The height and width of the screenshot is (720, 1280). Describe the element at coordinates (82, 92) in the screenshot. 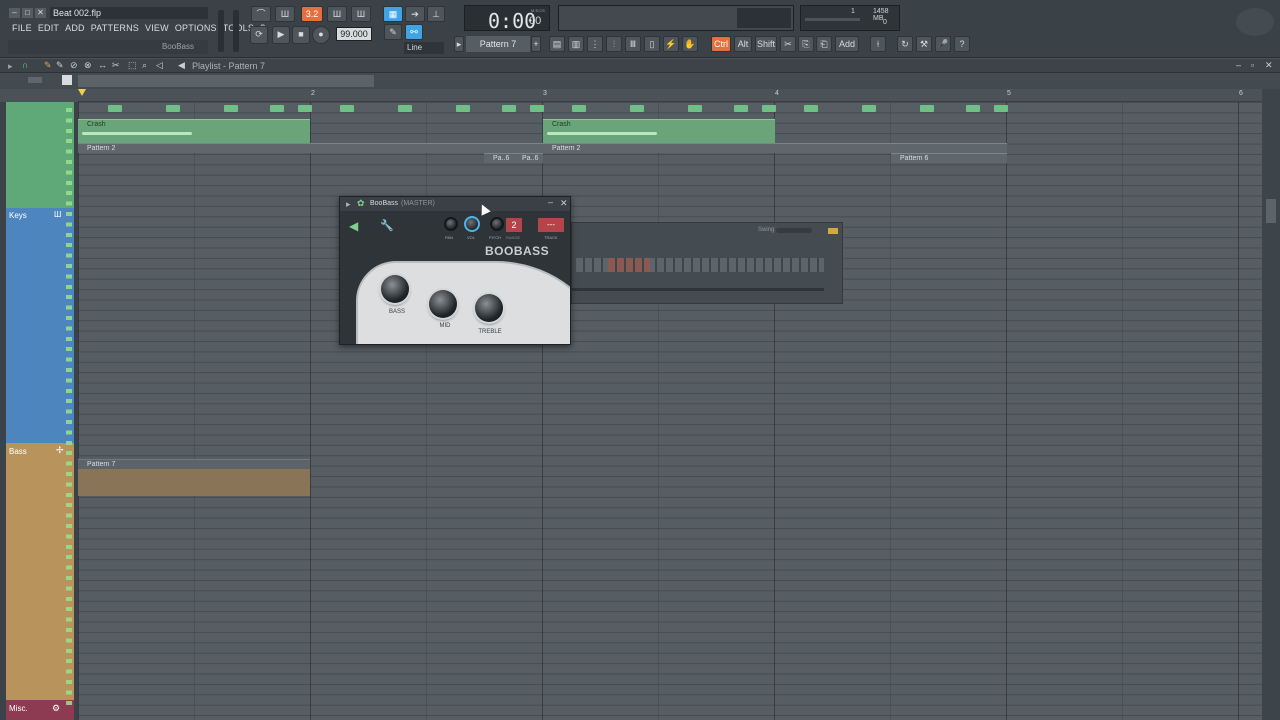

I see `playhead-marker-icon` at that location.